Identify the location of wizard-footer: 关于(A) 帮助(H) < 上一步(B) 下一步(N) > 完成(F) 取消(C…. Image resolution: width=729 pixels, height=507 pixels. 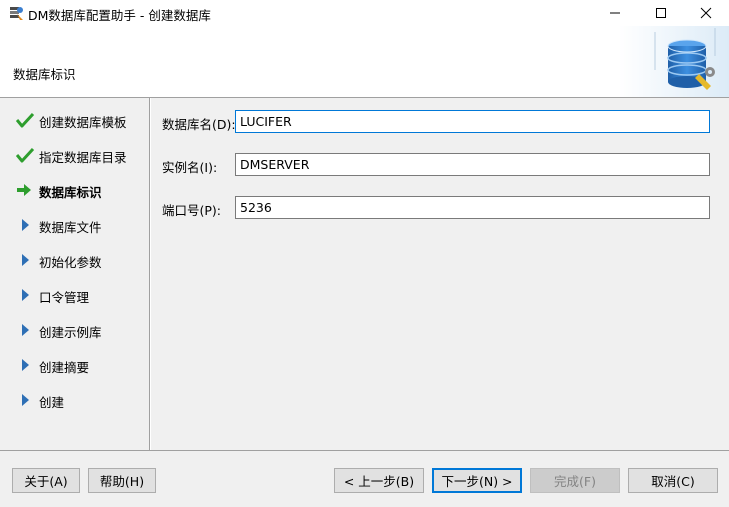
(364, 479).